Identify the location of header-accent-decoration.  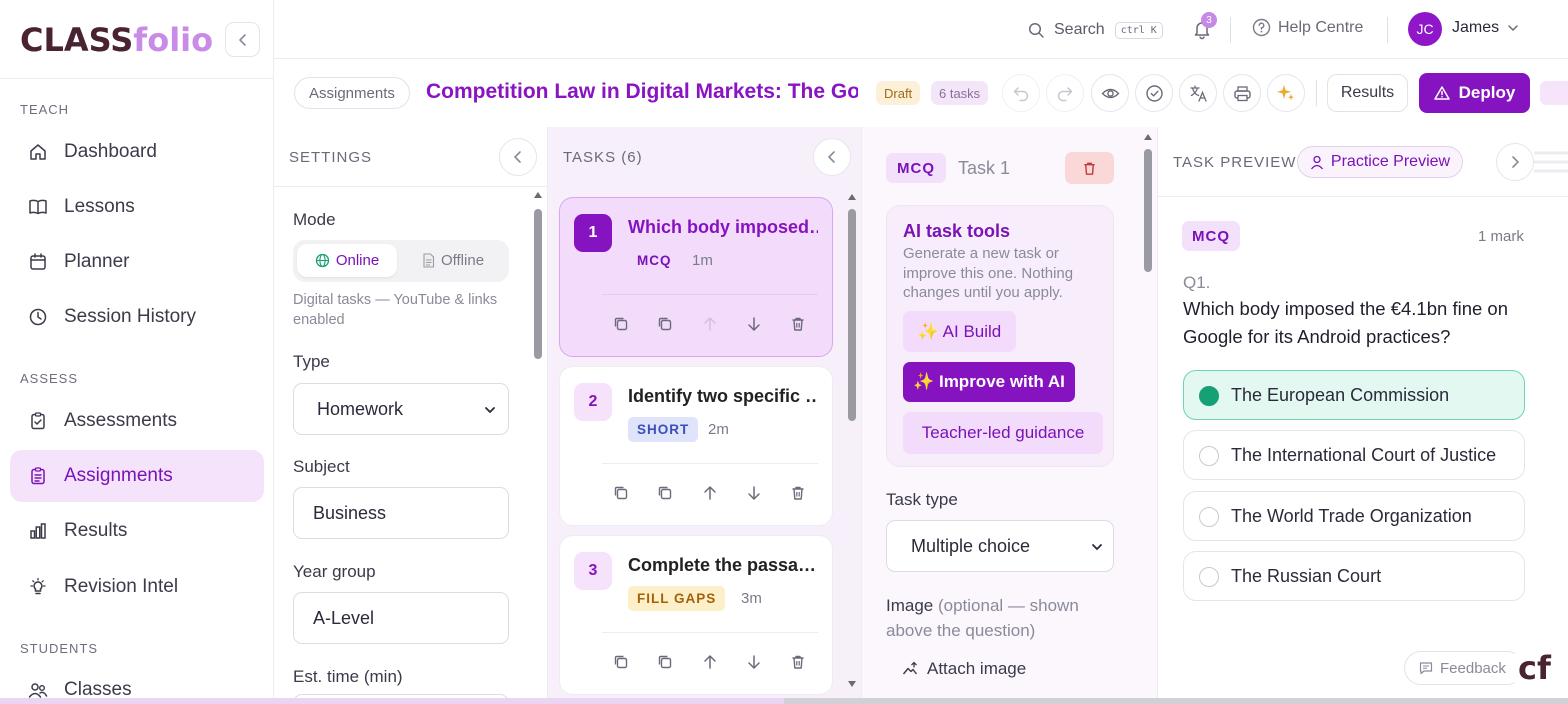
(1554, 93).